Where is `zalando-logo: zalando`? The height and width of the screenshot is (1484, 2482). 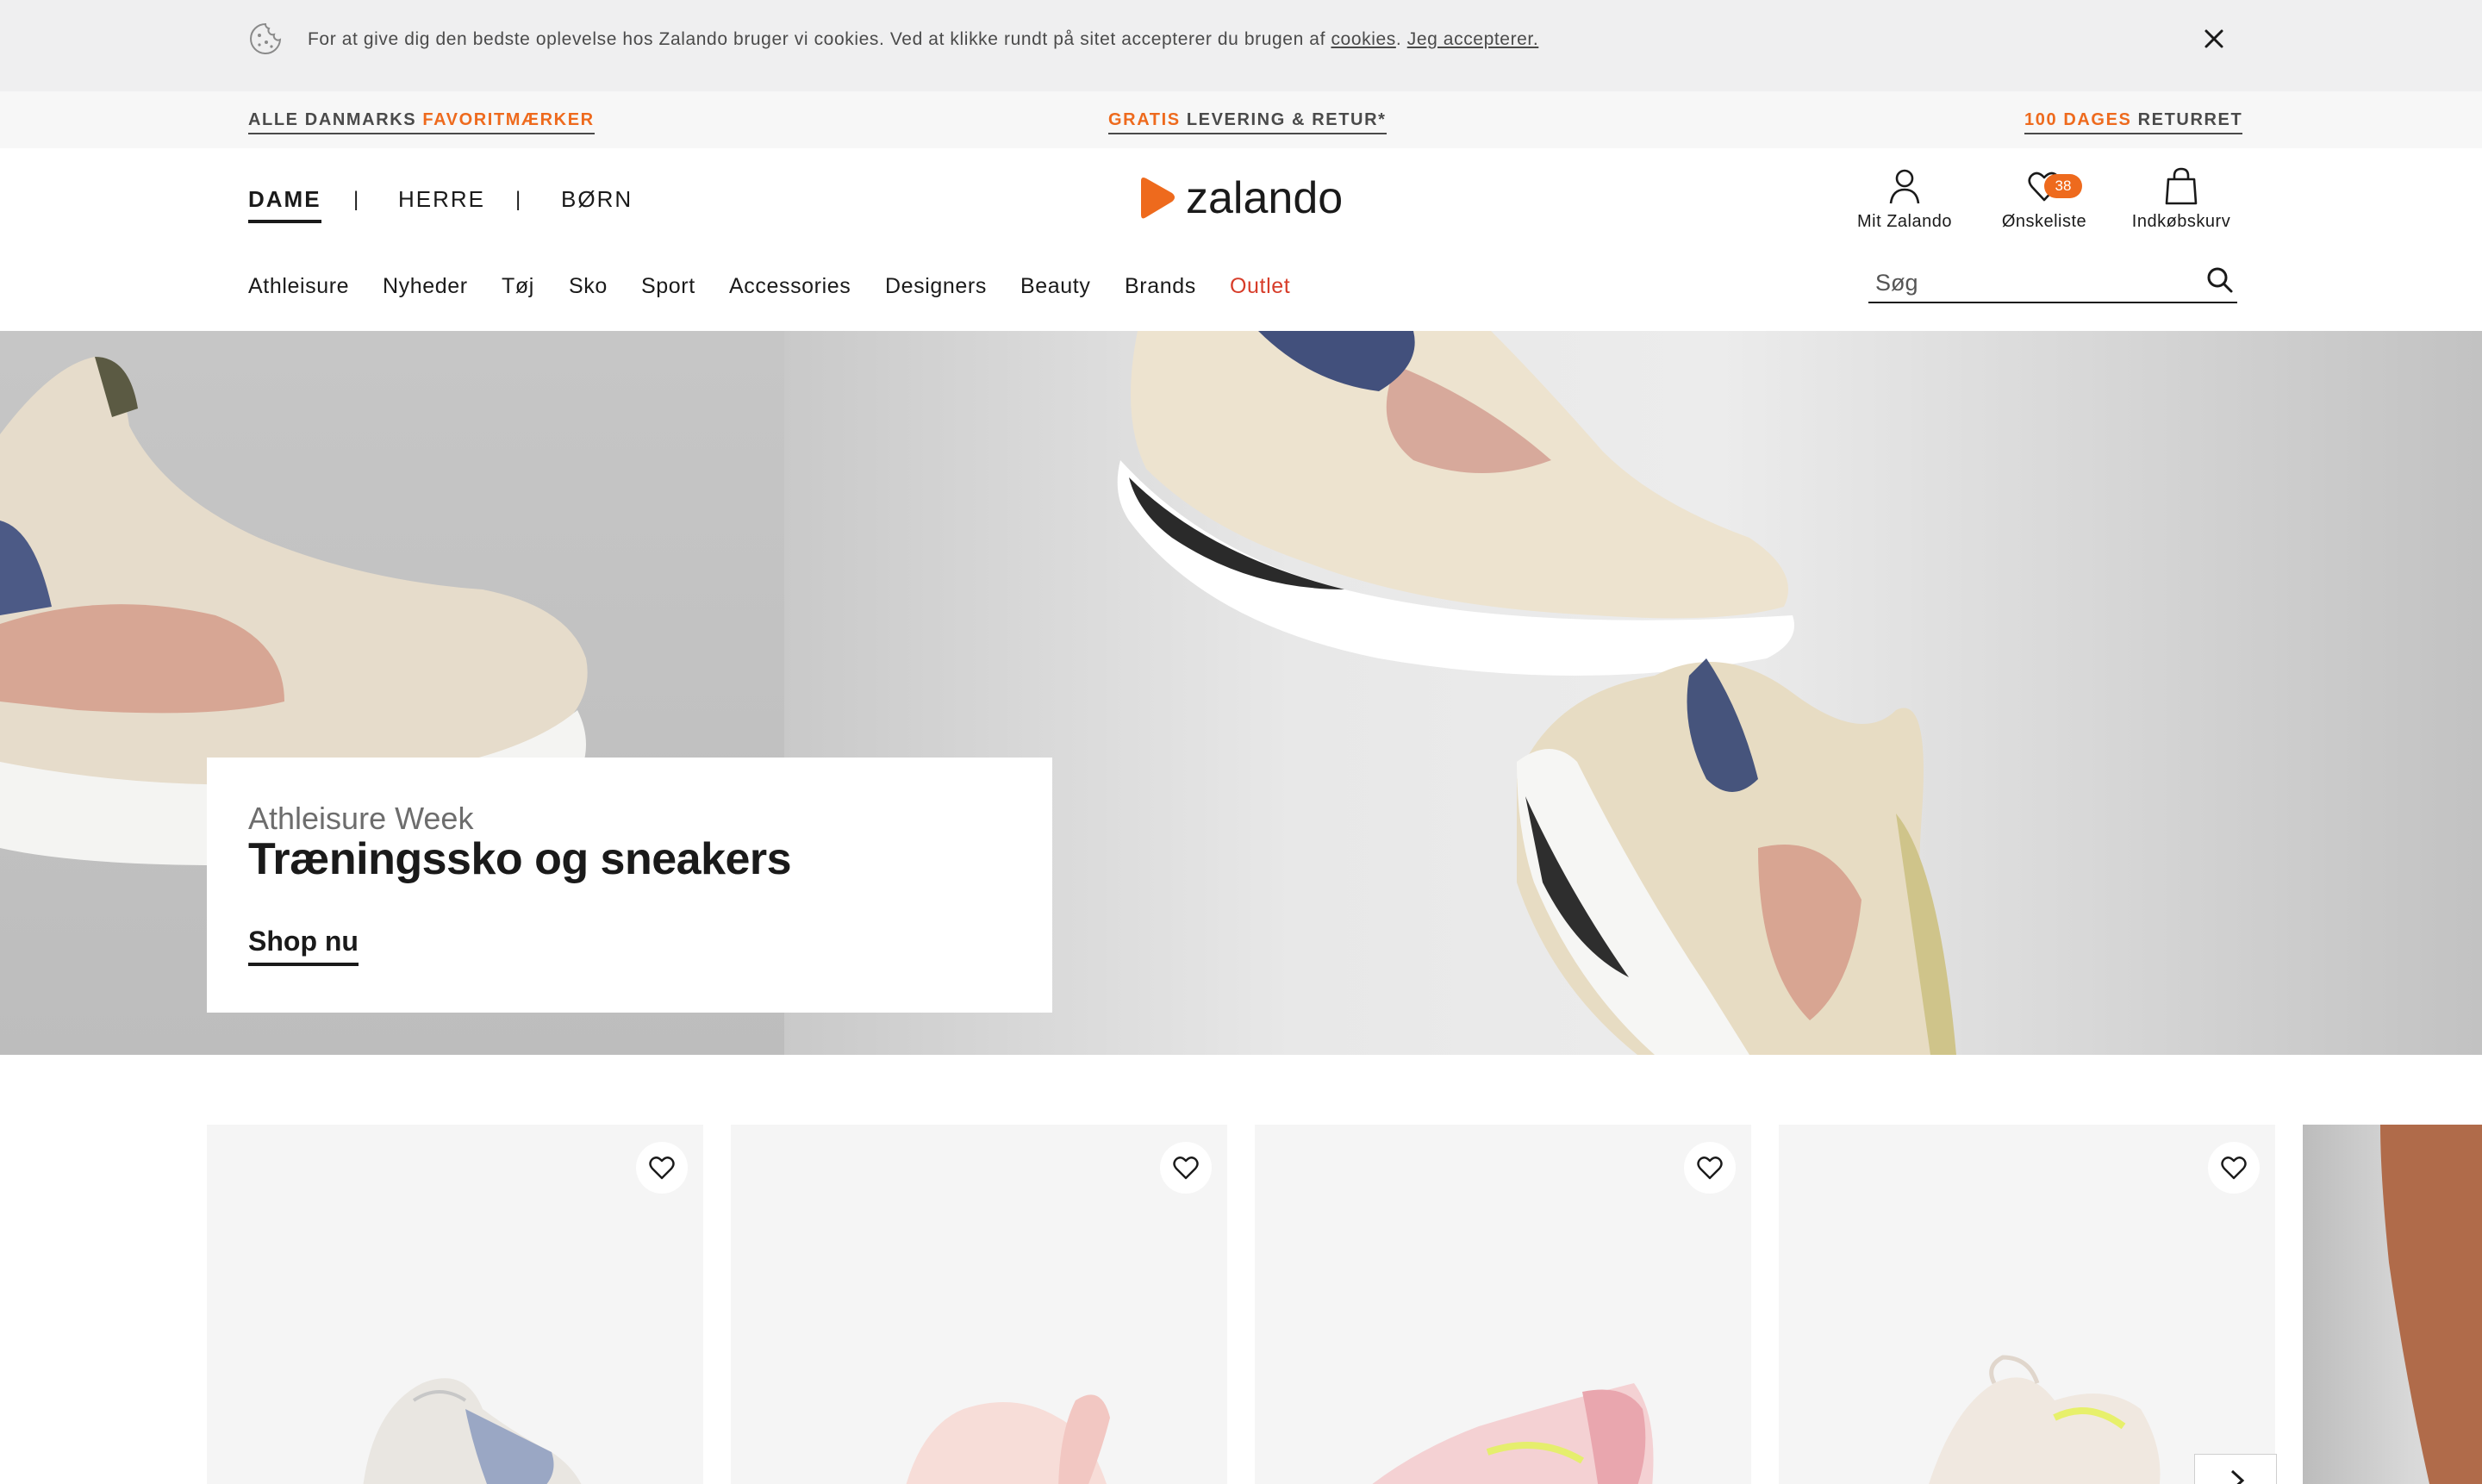
zalando-logo: zalando is located at coordinates (1241, 198).